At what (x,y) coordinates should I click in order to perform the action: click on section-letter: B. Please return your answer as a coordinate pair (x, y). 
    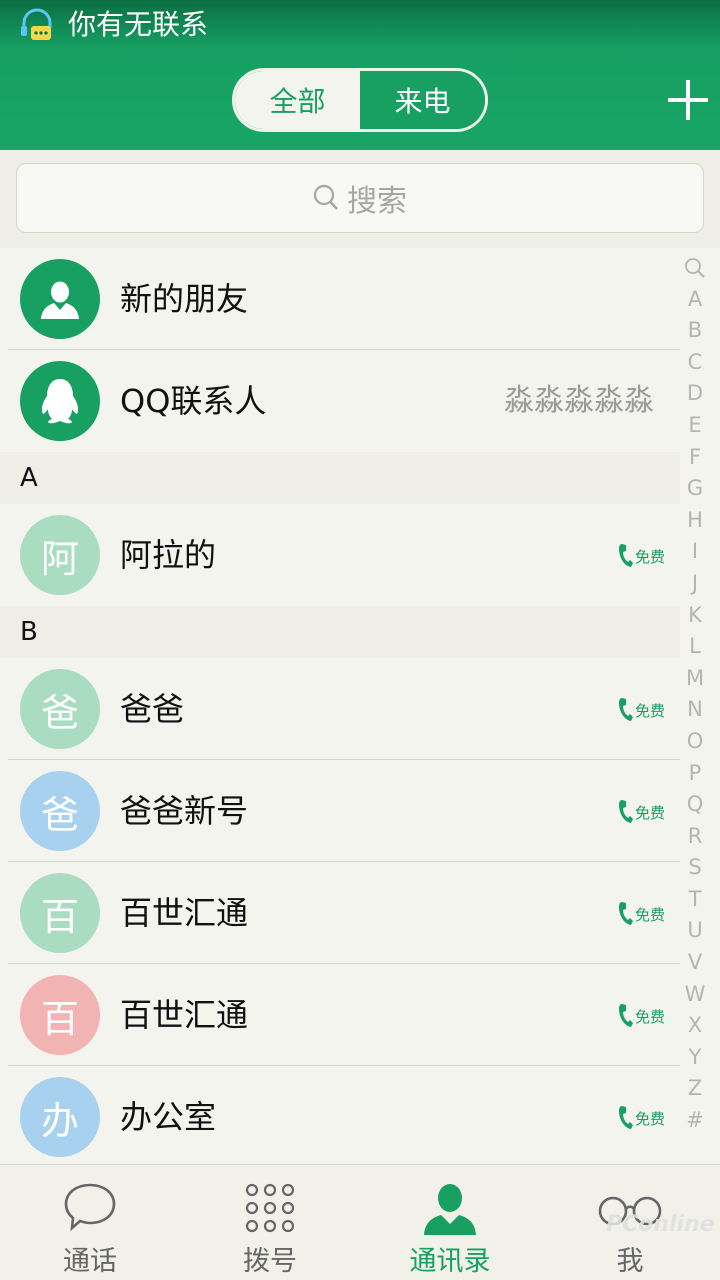
    Looking at the image, I should click on (29, 632).